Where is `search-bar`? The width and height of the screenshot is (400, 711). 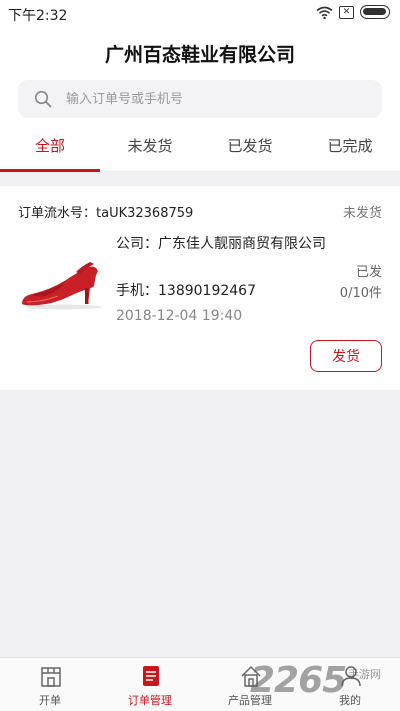 search-bar is located at coordinates (200, 99).